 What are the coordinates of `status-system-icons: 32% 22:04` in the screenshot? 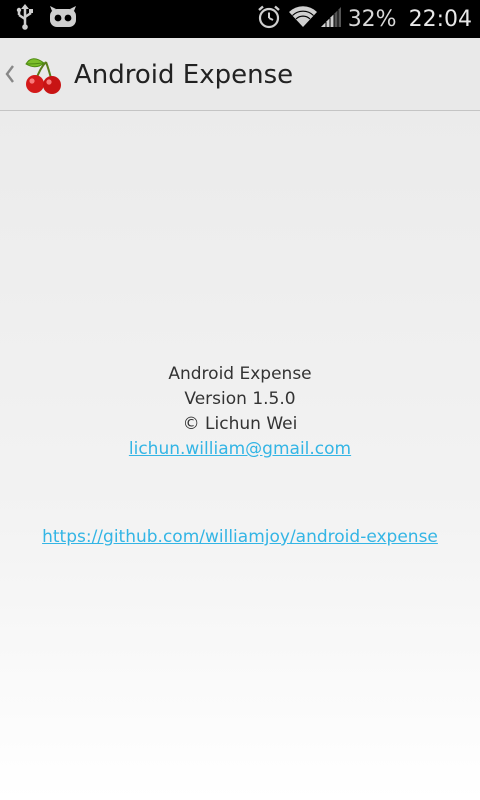 It's located at (364, 19).